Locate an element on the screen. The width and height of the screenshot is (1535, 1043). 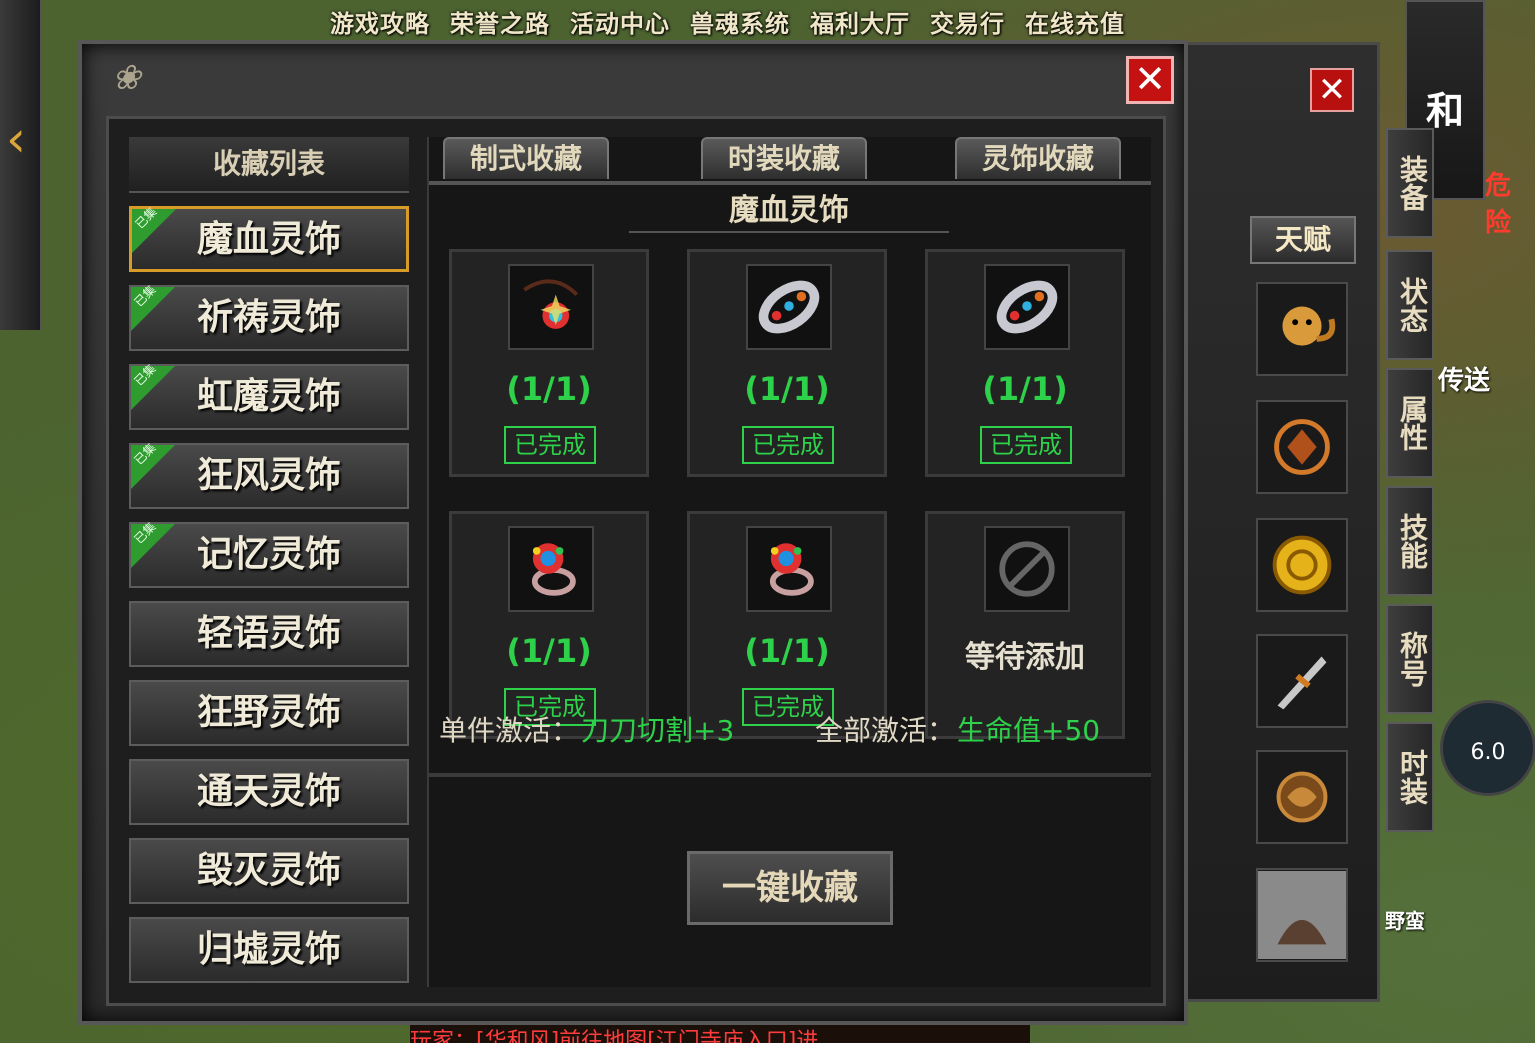
window-logo-icon: ❀ is located at coordinates (126, 78).